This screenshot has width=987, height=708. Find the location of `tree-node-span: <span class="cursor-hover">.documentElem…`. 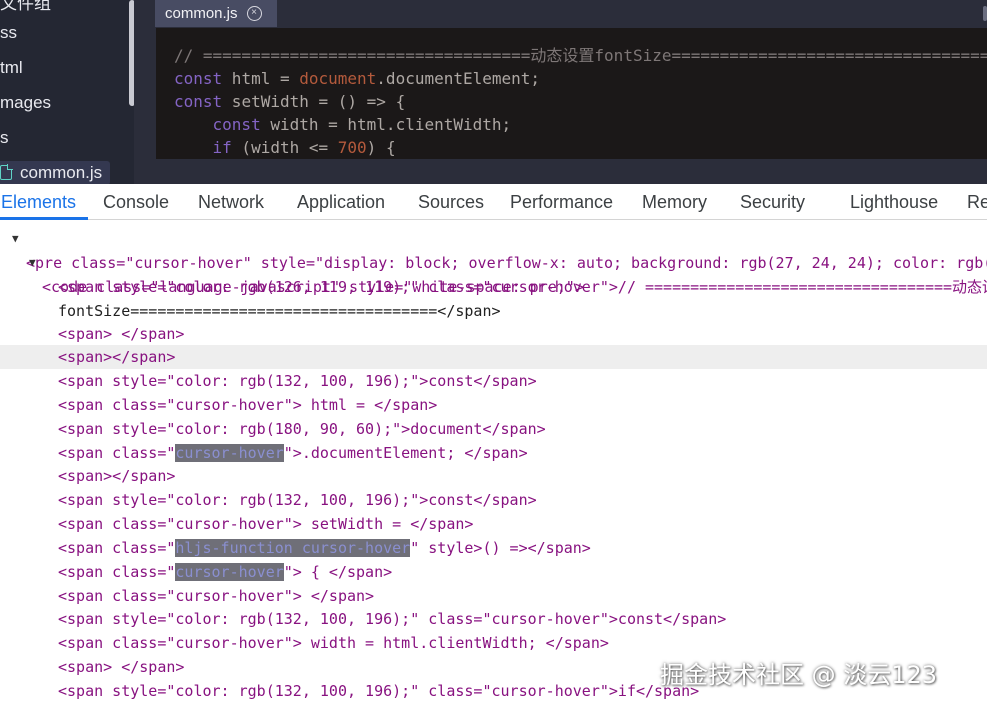

tree-node-span: <span class="cursor-hover">.documentElem… is located at coordinates (493, 453).